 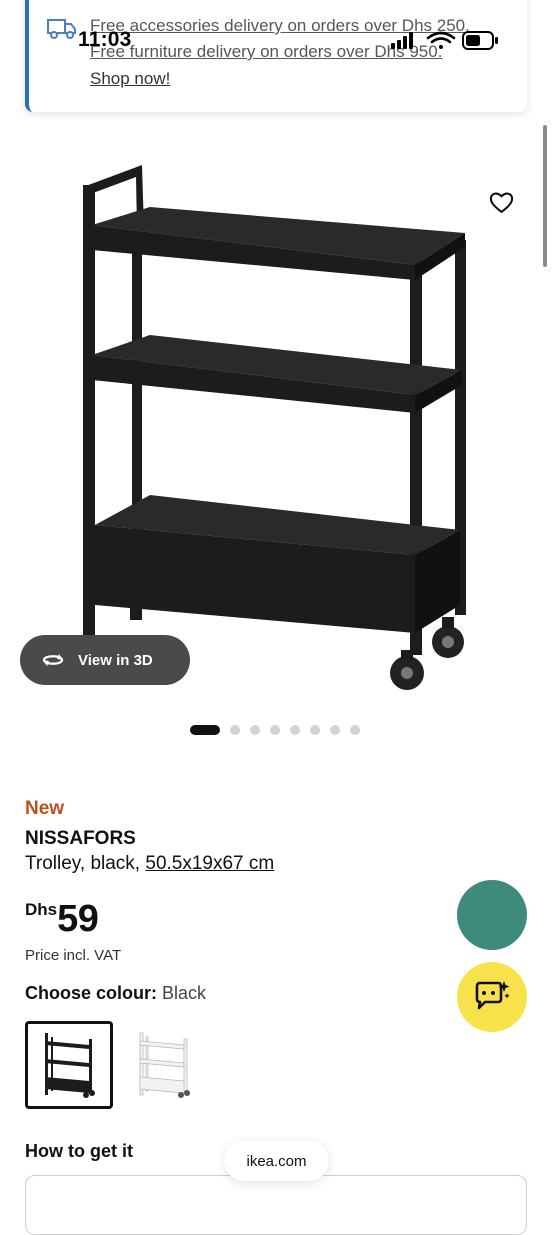 I want to click on view-in-3d-label: View in 3D, so click(x=115, y=660).